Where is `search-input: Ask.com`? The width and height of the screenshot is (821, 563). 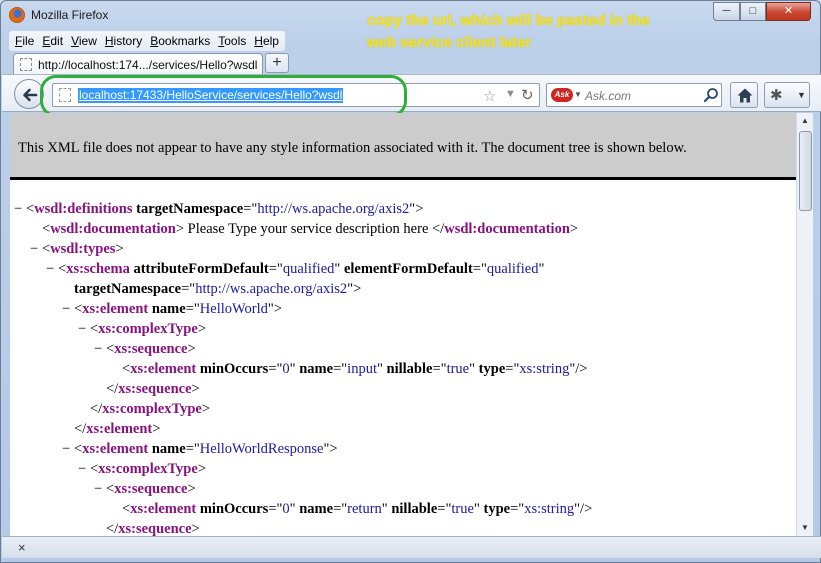
search-input: Ask.com is located at coordinates (608, 96).